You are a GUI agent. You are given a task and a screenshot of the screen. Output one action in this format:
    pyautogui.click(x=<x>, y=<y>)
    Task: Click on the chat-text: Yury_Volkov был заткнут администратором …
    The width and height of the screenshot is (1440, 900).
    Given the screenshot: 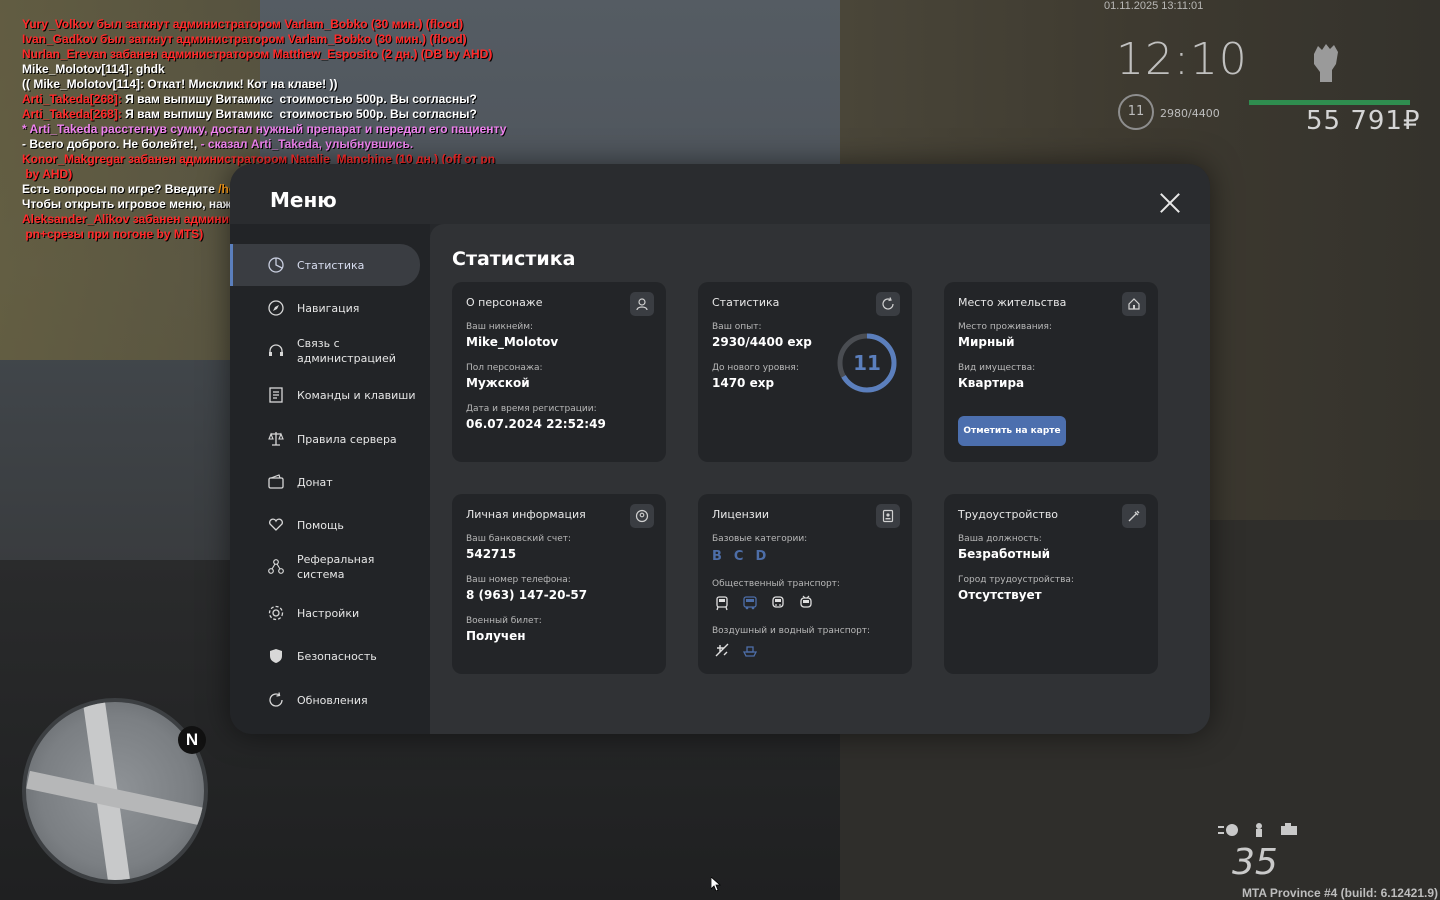 What is the action you would take?
    pyautogui.click(x=243, y=24)
    